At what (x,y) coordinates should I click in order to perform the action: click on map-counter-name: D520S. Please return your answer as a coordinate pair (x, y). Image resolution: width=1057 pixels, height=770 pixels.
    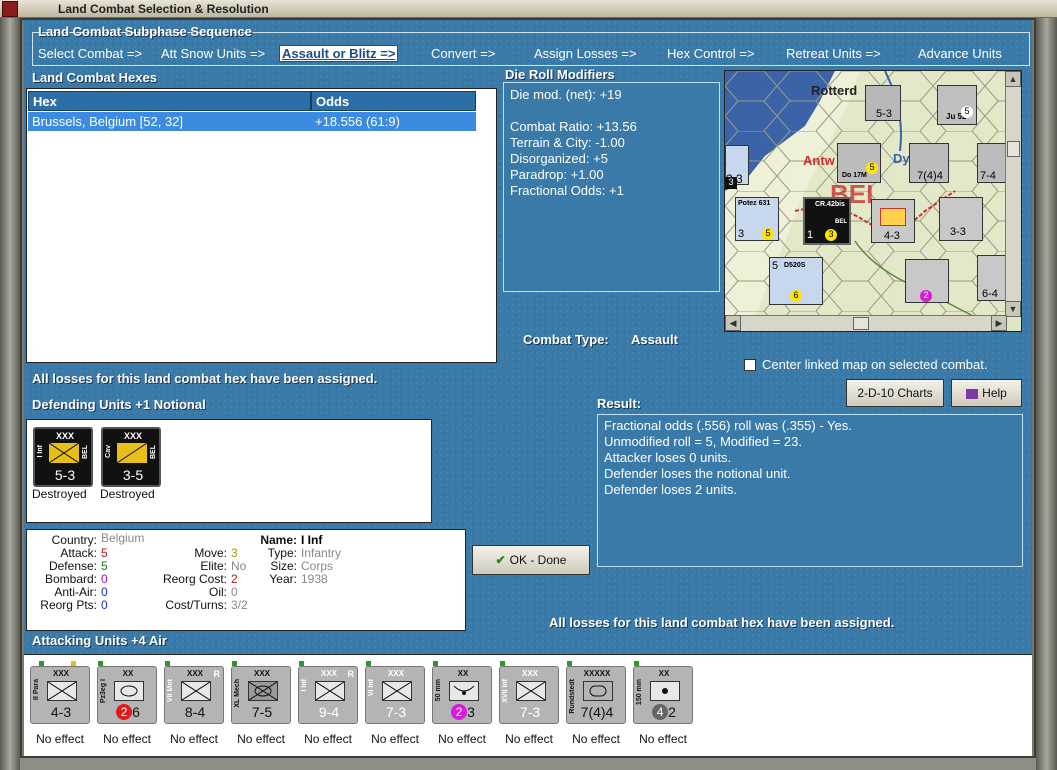
    Looking at the image, I should click on (795, 265).